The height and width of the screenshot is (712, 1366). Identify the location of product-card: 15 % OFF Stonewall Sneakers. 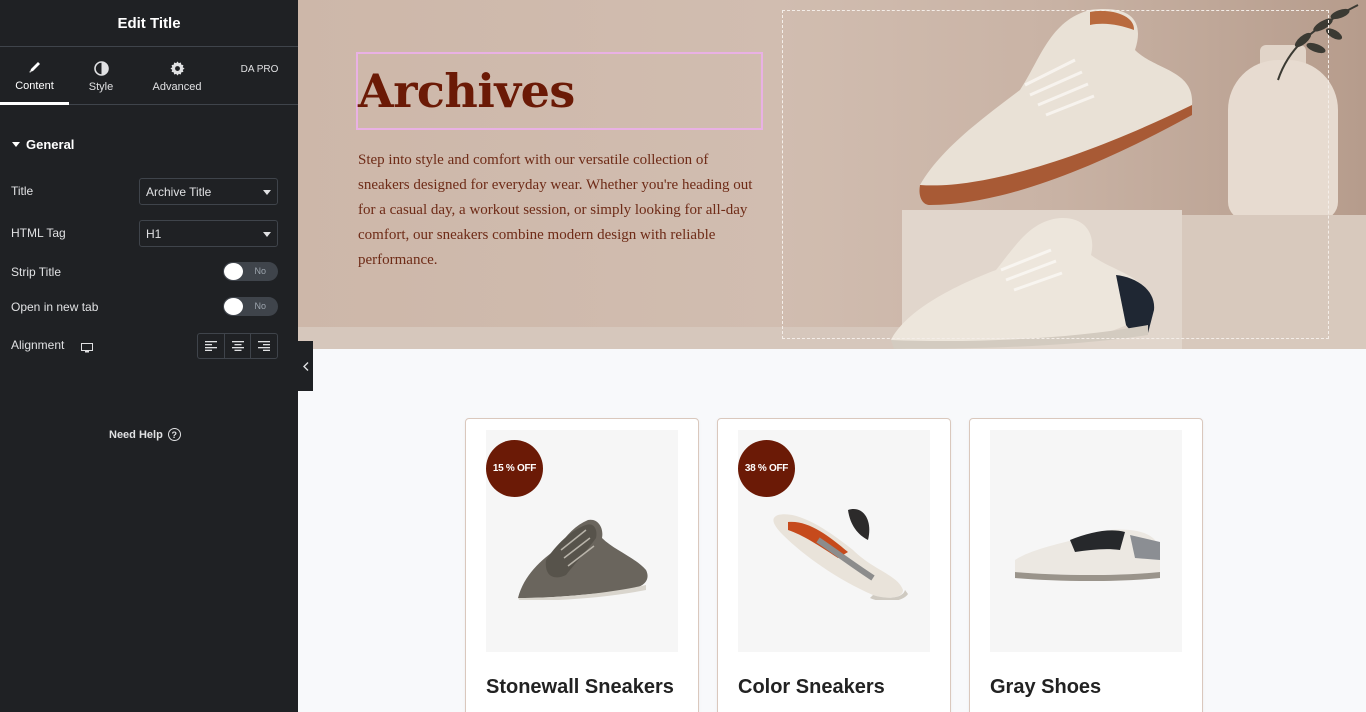
(582, 565).